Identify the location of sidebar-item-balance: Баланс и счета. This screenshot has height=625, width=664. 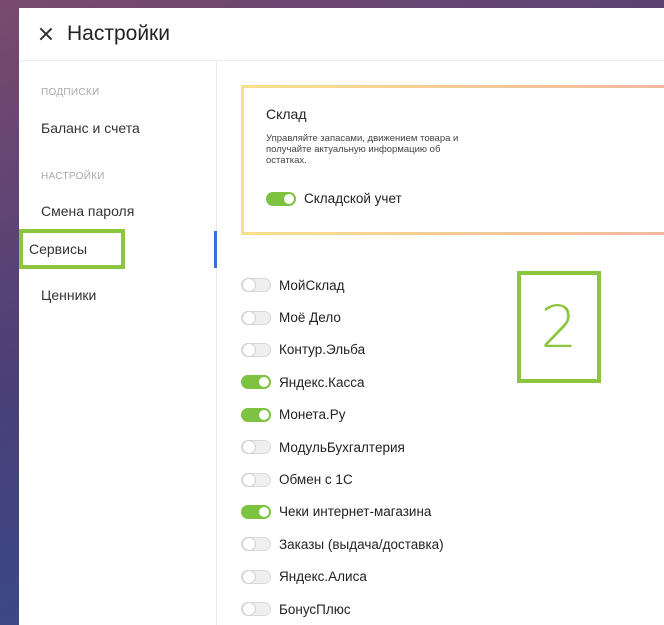
(90, 128).